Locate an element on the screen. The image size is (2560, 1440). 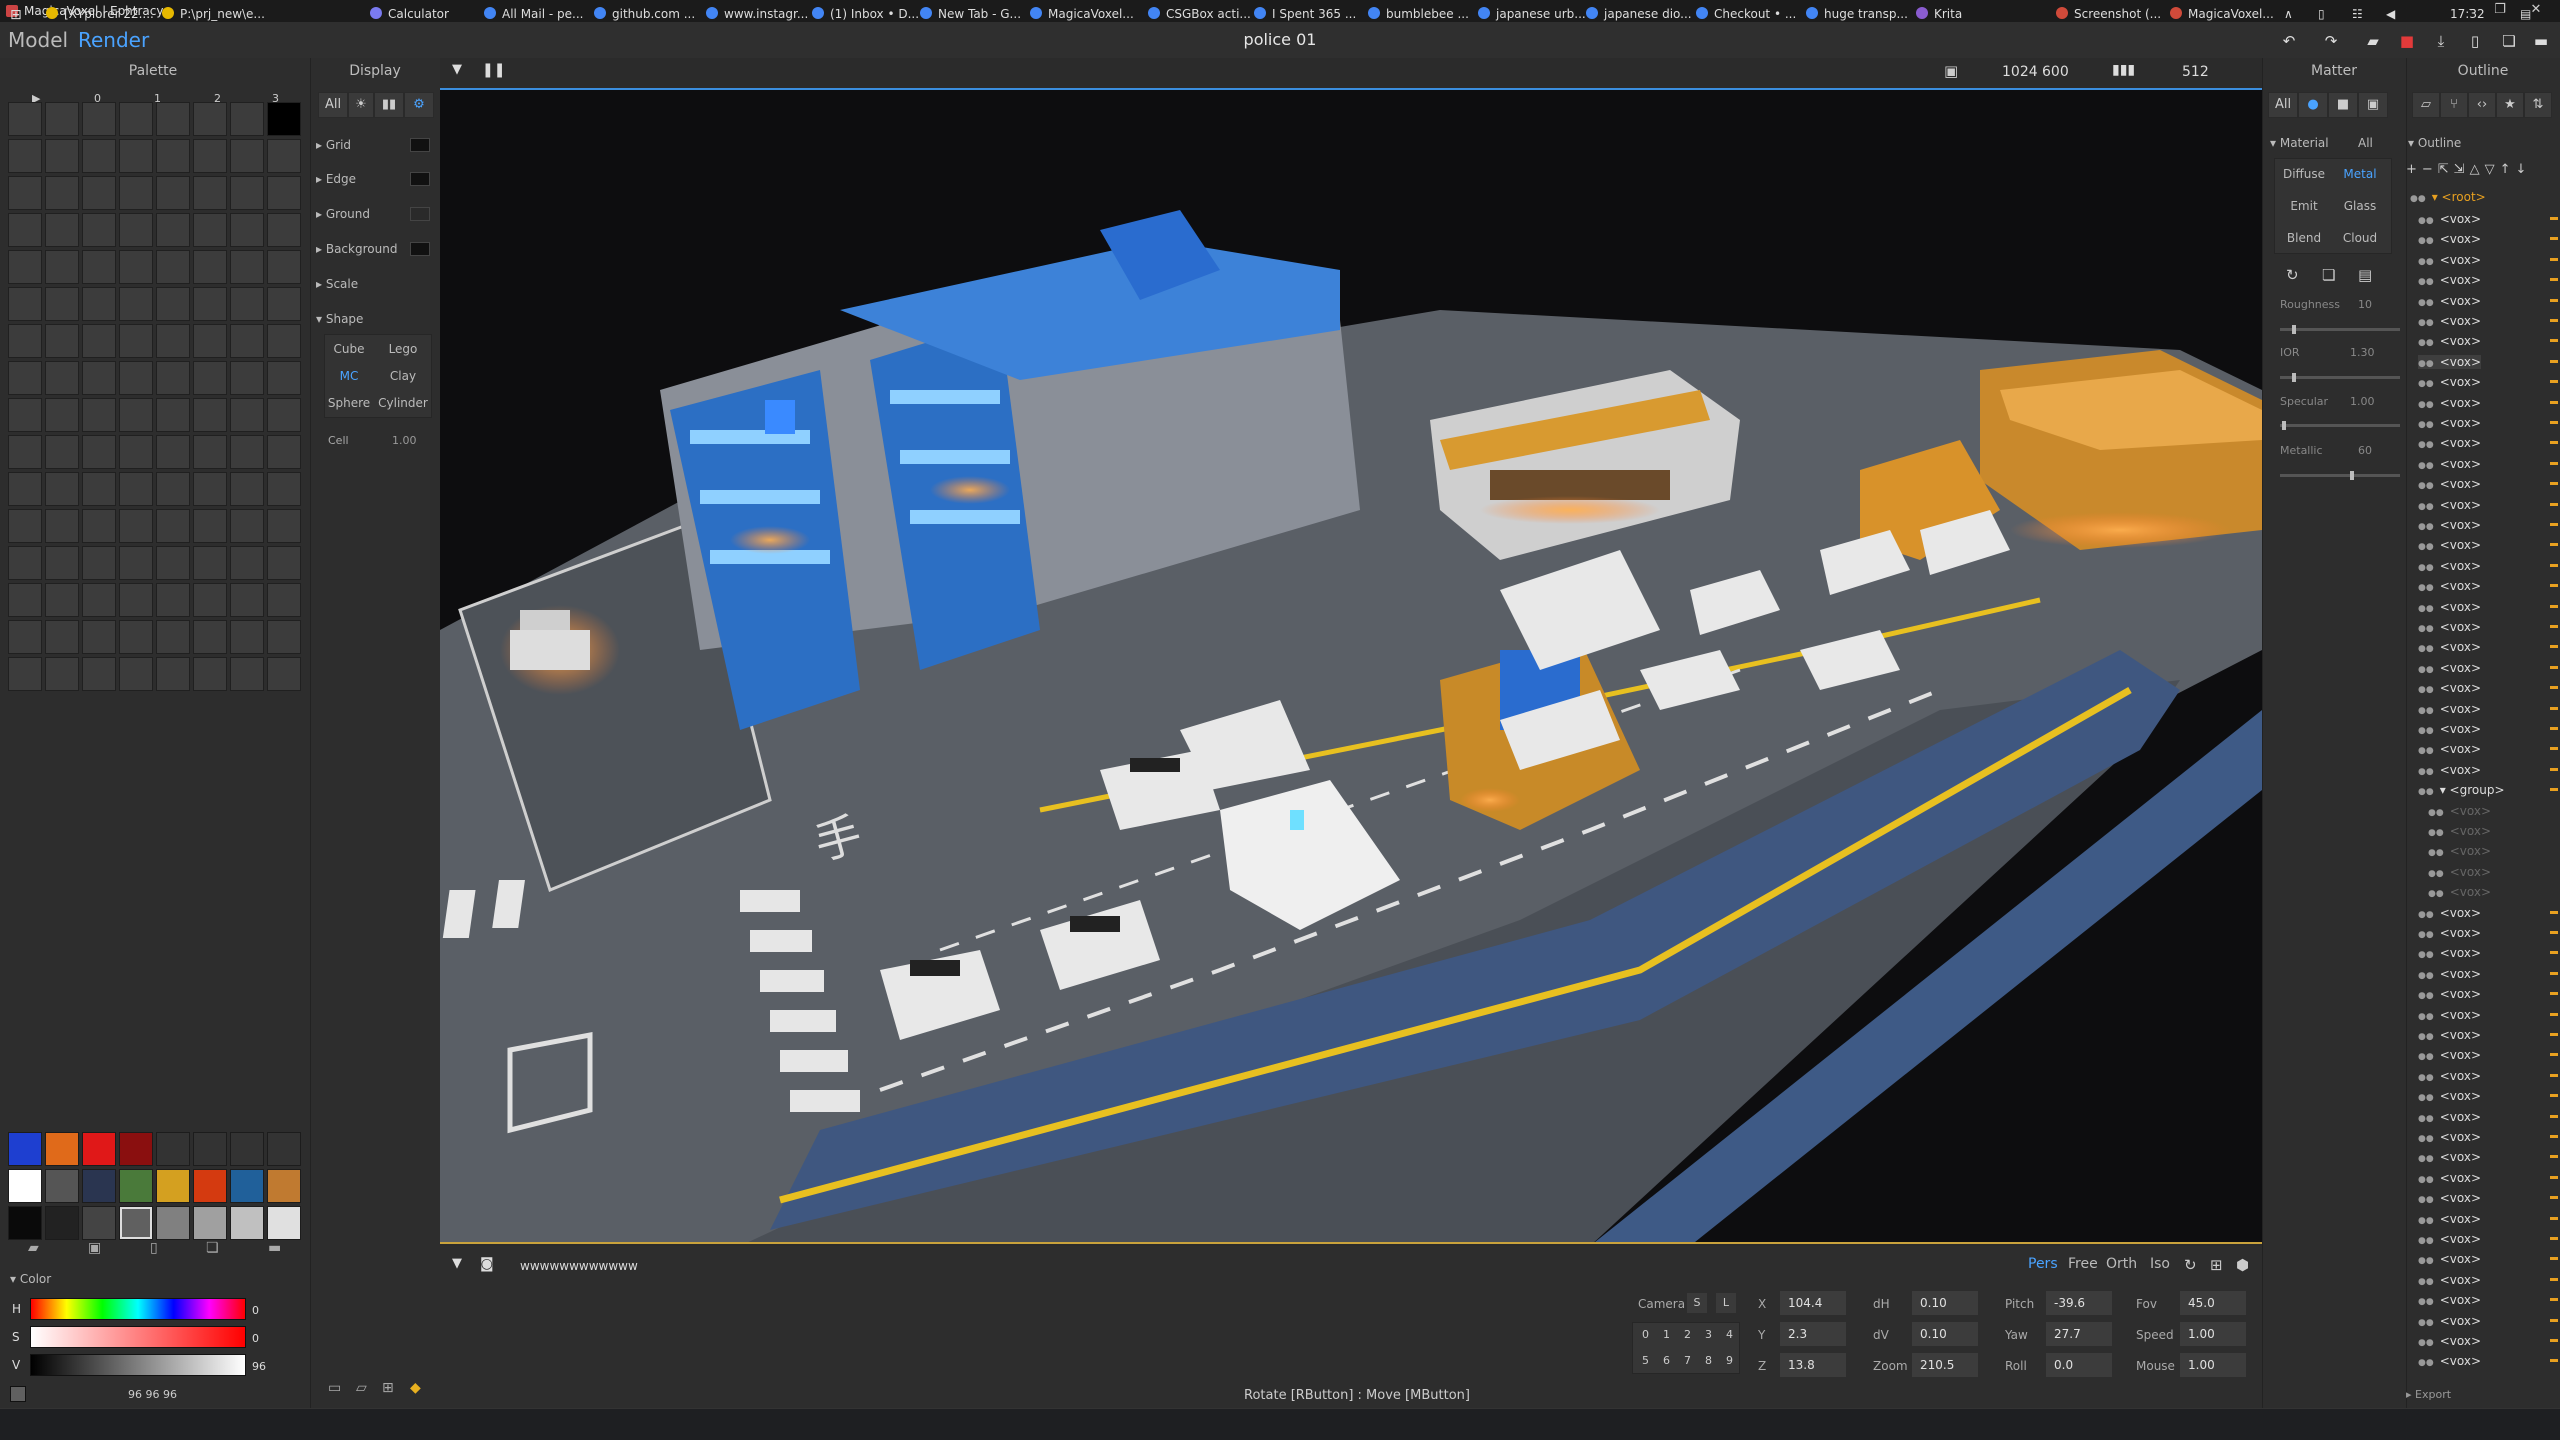
display-row-shape: ▾ Shape is located at coordinates (376, 319).